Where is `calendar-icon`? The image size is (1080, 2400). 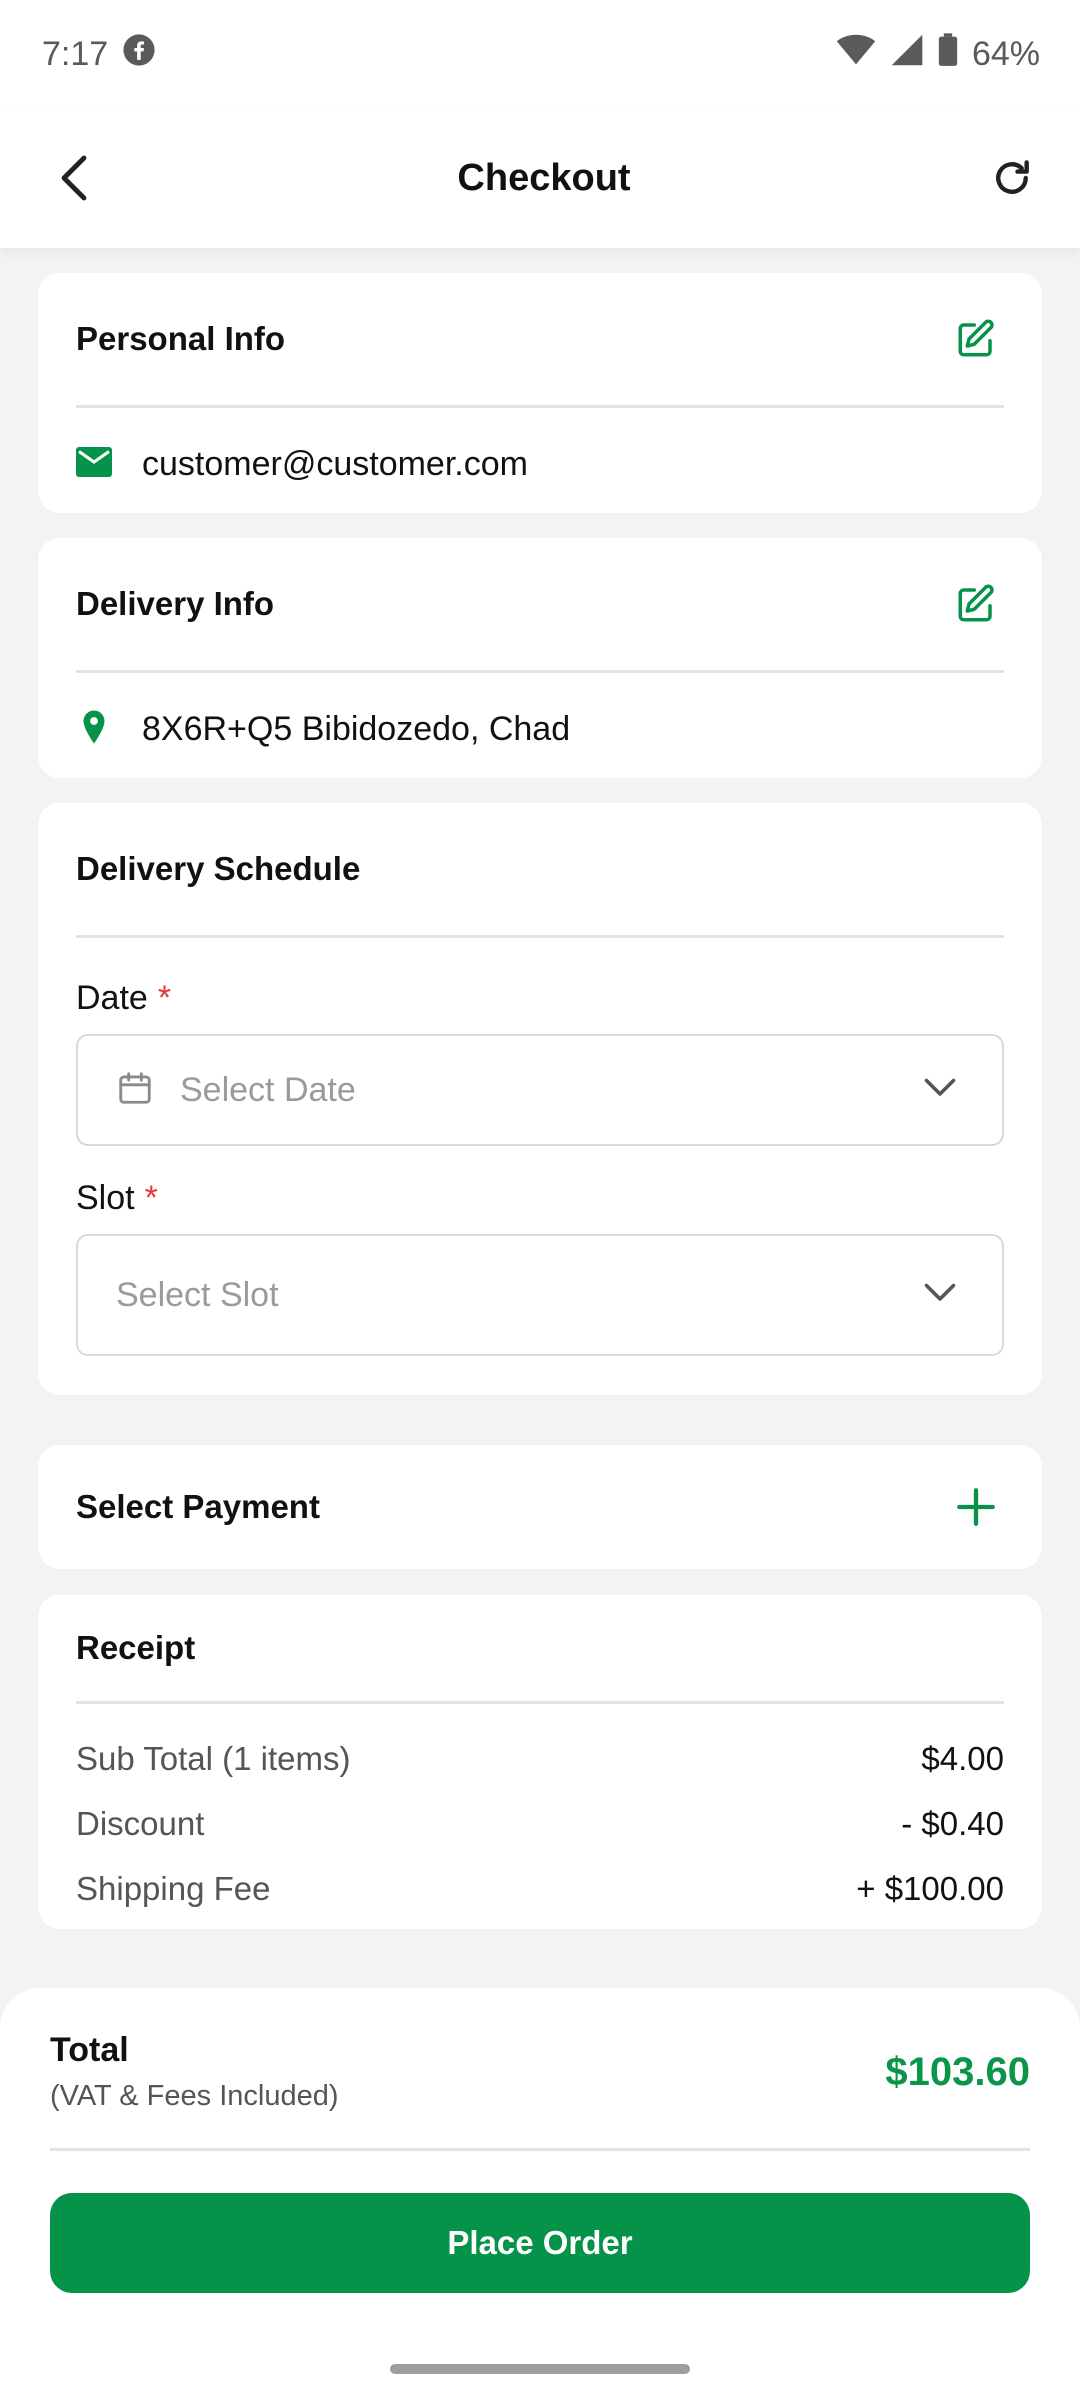 calendar-icon is located at coordinates (135, 1090).